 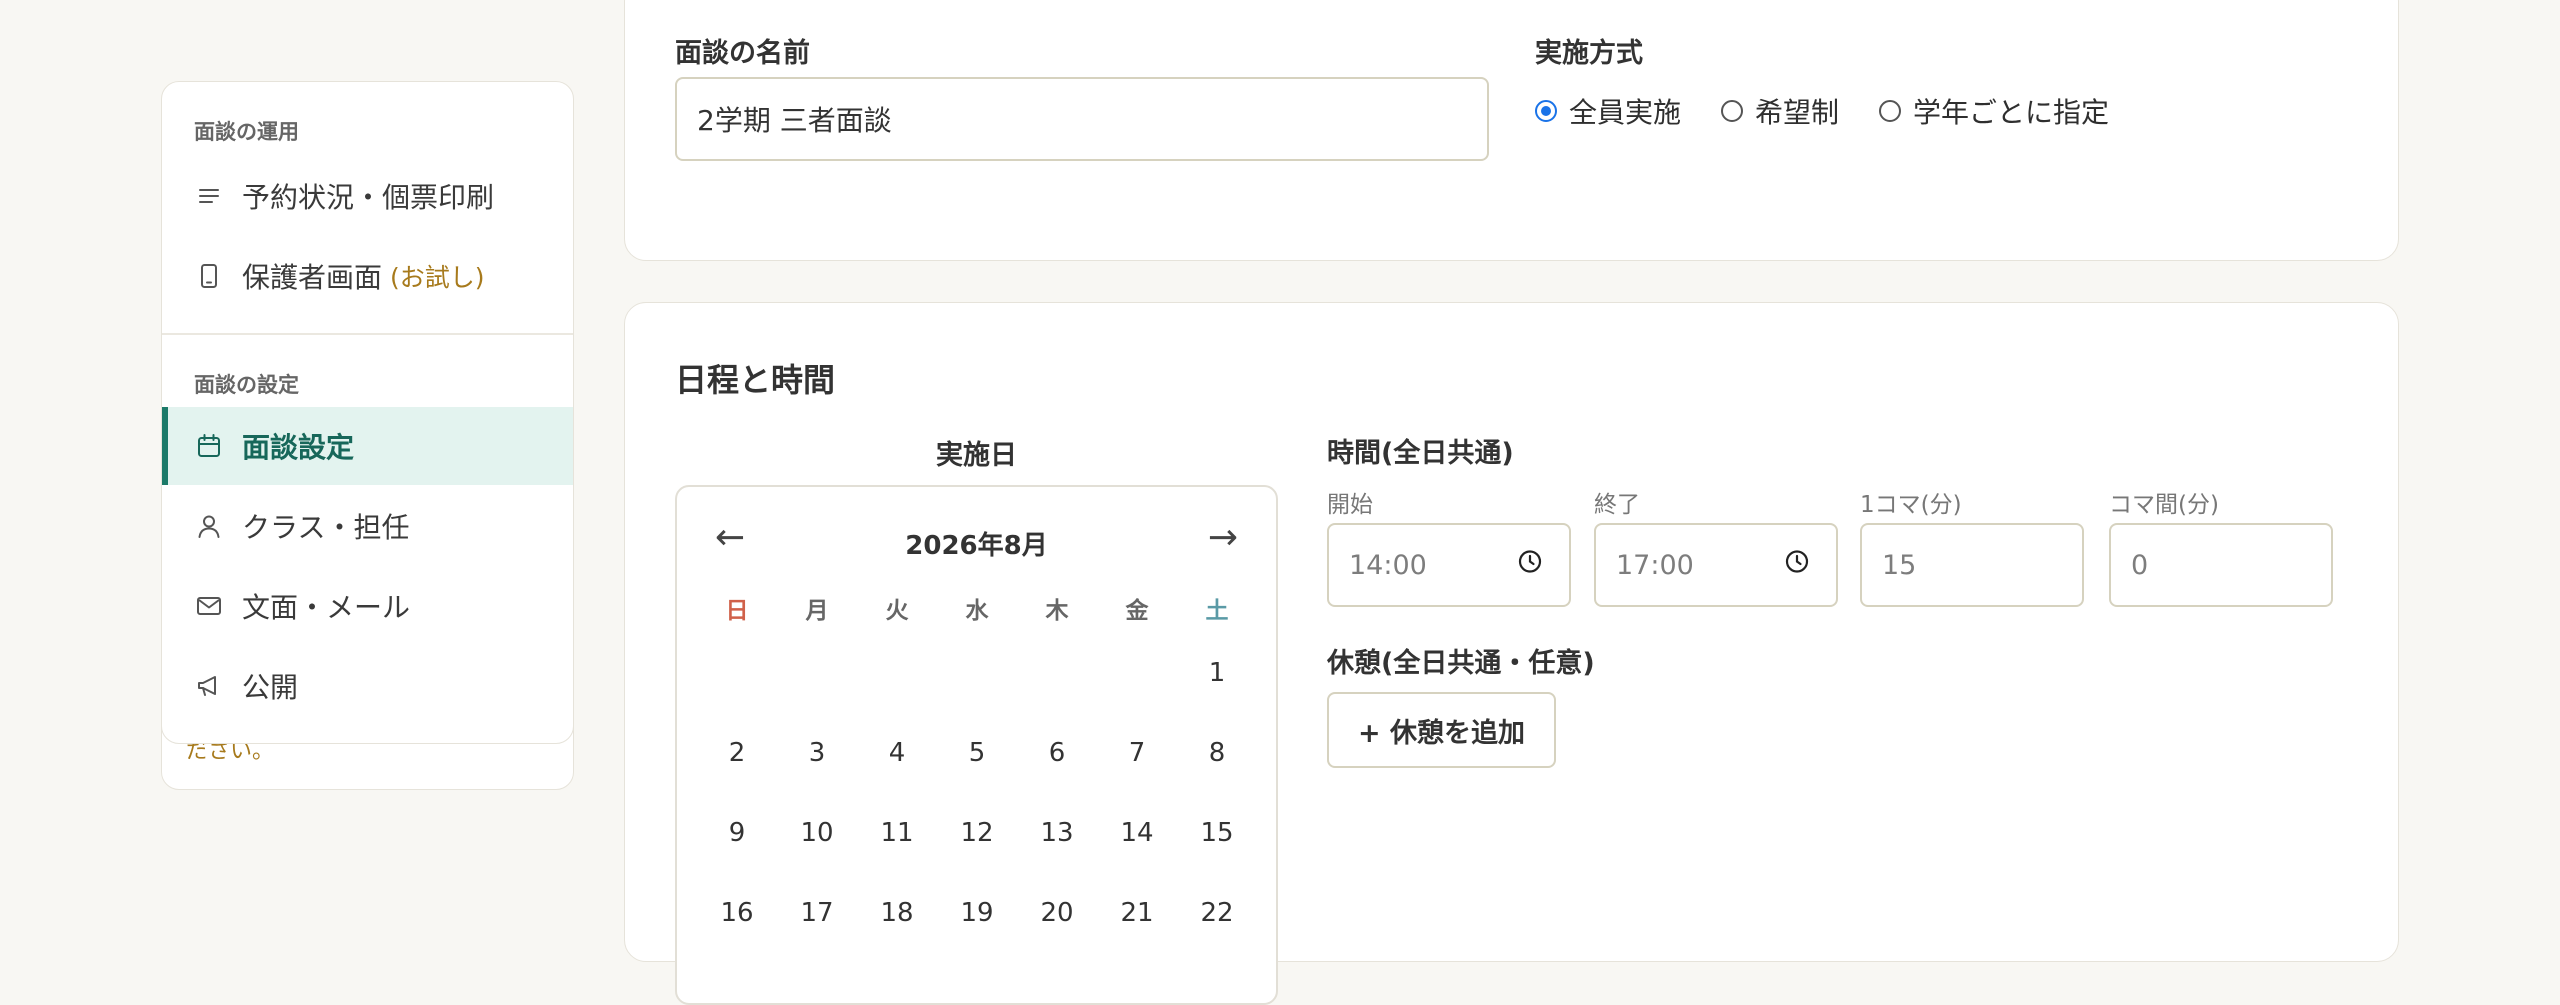 What do you see at coordinates (897, 753) in the screenshot?
I see `calendar-day: 4` at bounding box center [897, 753].